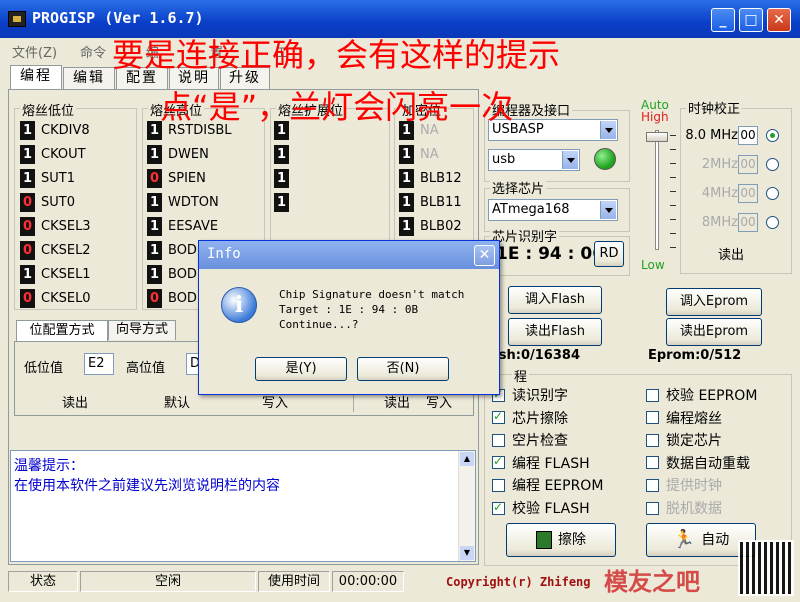 This screenshot has width=800, height=602. What do you see at coordinates (684, 485) in the screenshot?
I see `program-option: 提供时钟` at bounding box center [684, 485].